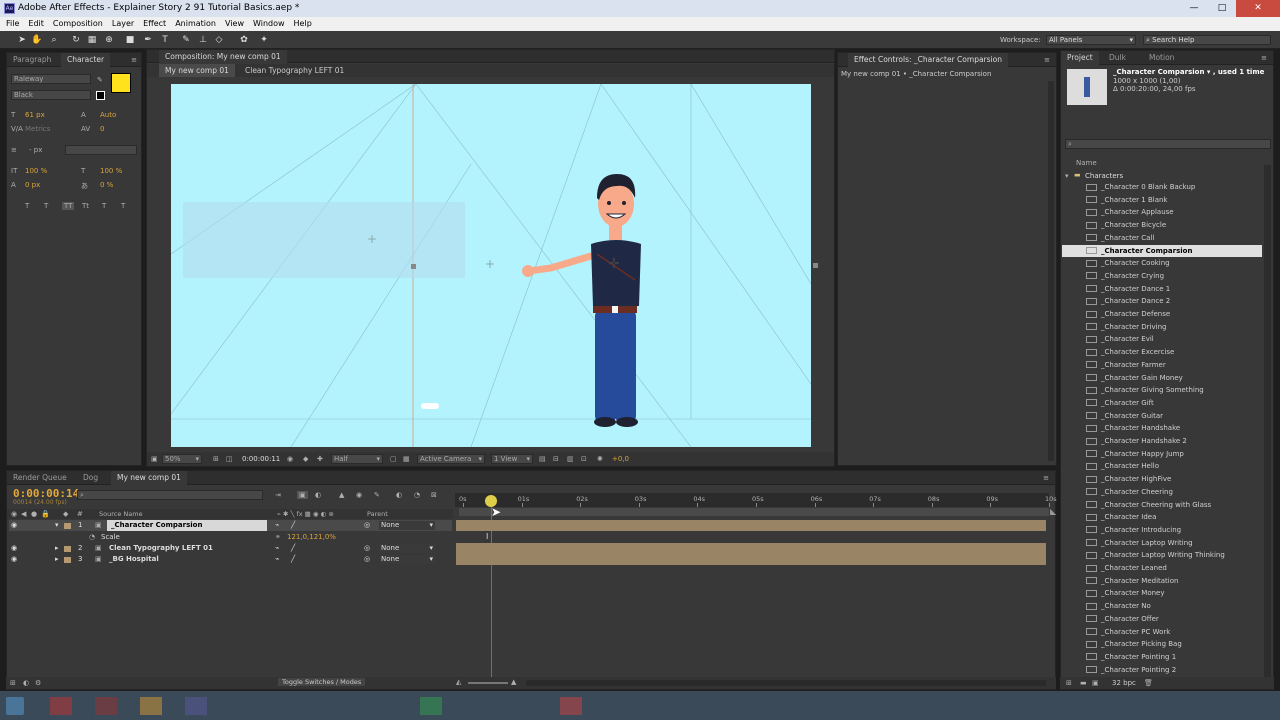 Image resolution: width=1280 pixels, height=720 pixels. Describe the element at coordinates (197, 70) in the screenshot. I see `breadcrumb-my-new-comp: My new comp 01` at that location.